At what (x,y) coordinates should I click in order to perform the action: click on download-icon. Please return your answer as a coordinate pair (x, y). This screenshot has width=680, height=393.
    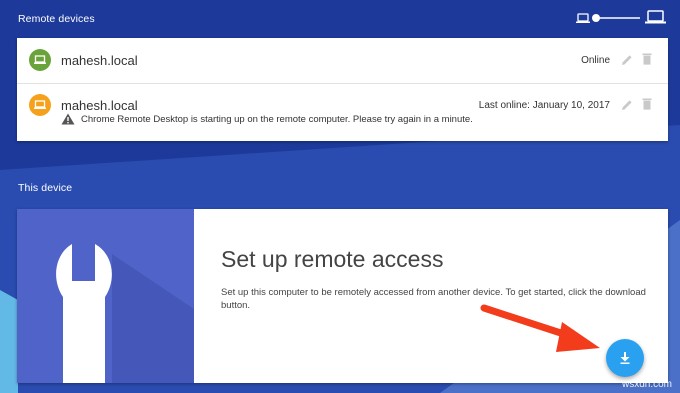
    Looking at the image, I should click on (625, 358).